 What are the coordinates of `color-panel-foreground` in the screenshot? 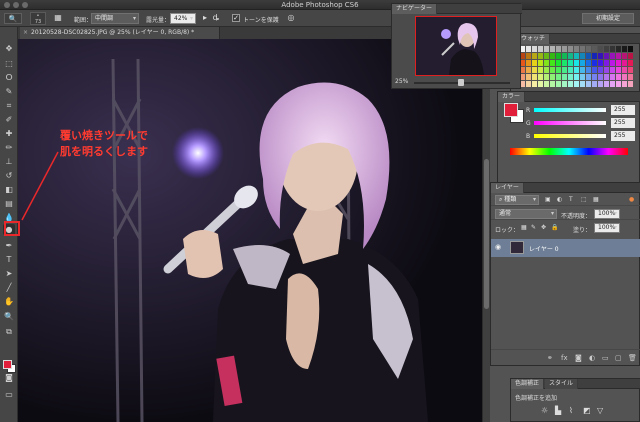 It's located at (511, 110).